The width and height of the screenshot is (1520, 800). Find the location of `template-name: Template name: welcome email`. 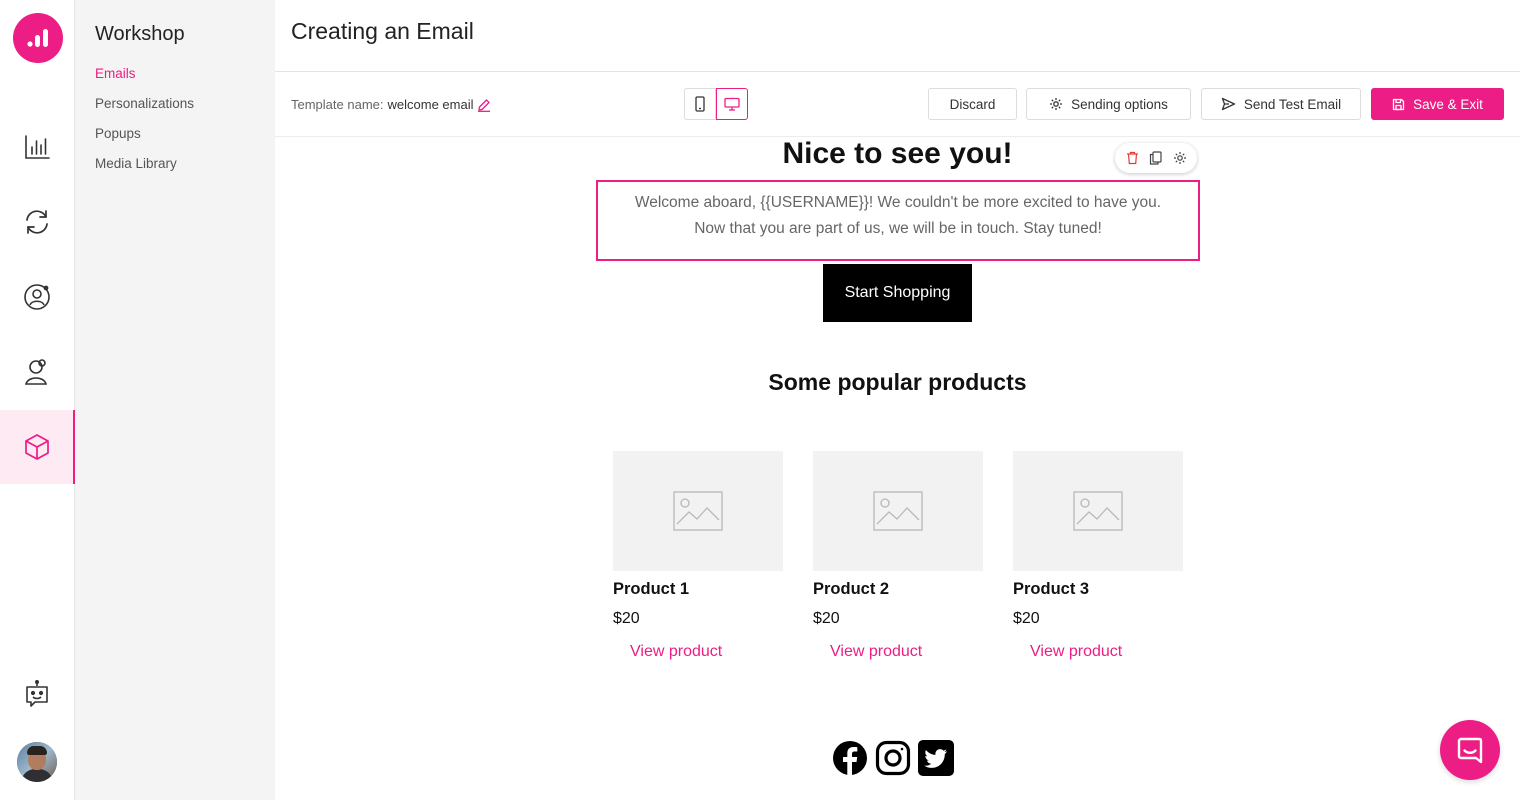

template-name: Template name: welcome email is located at coordinates (391, 104).